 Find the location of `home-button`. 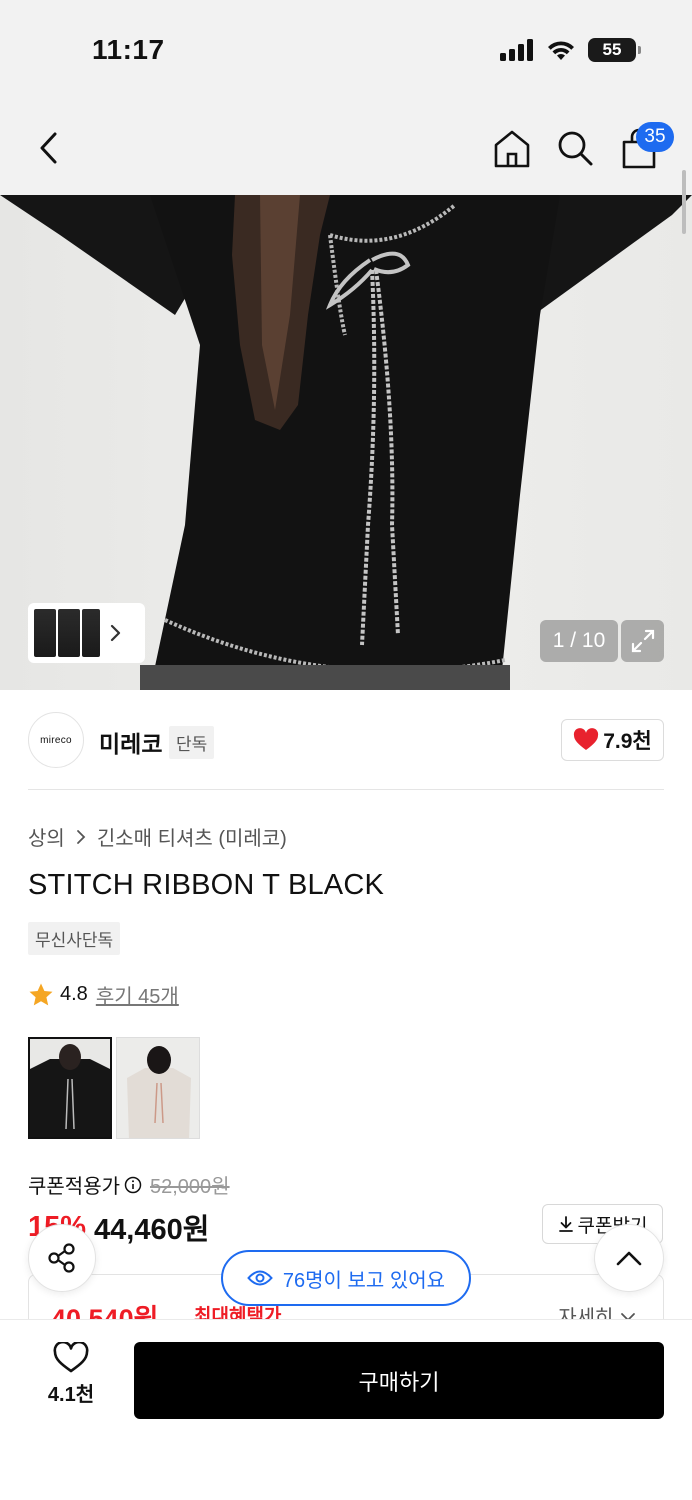

home-button is located at coordinates (512, 149).